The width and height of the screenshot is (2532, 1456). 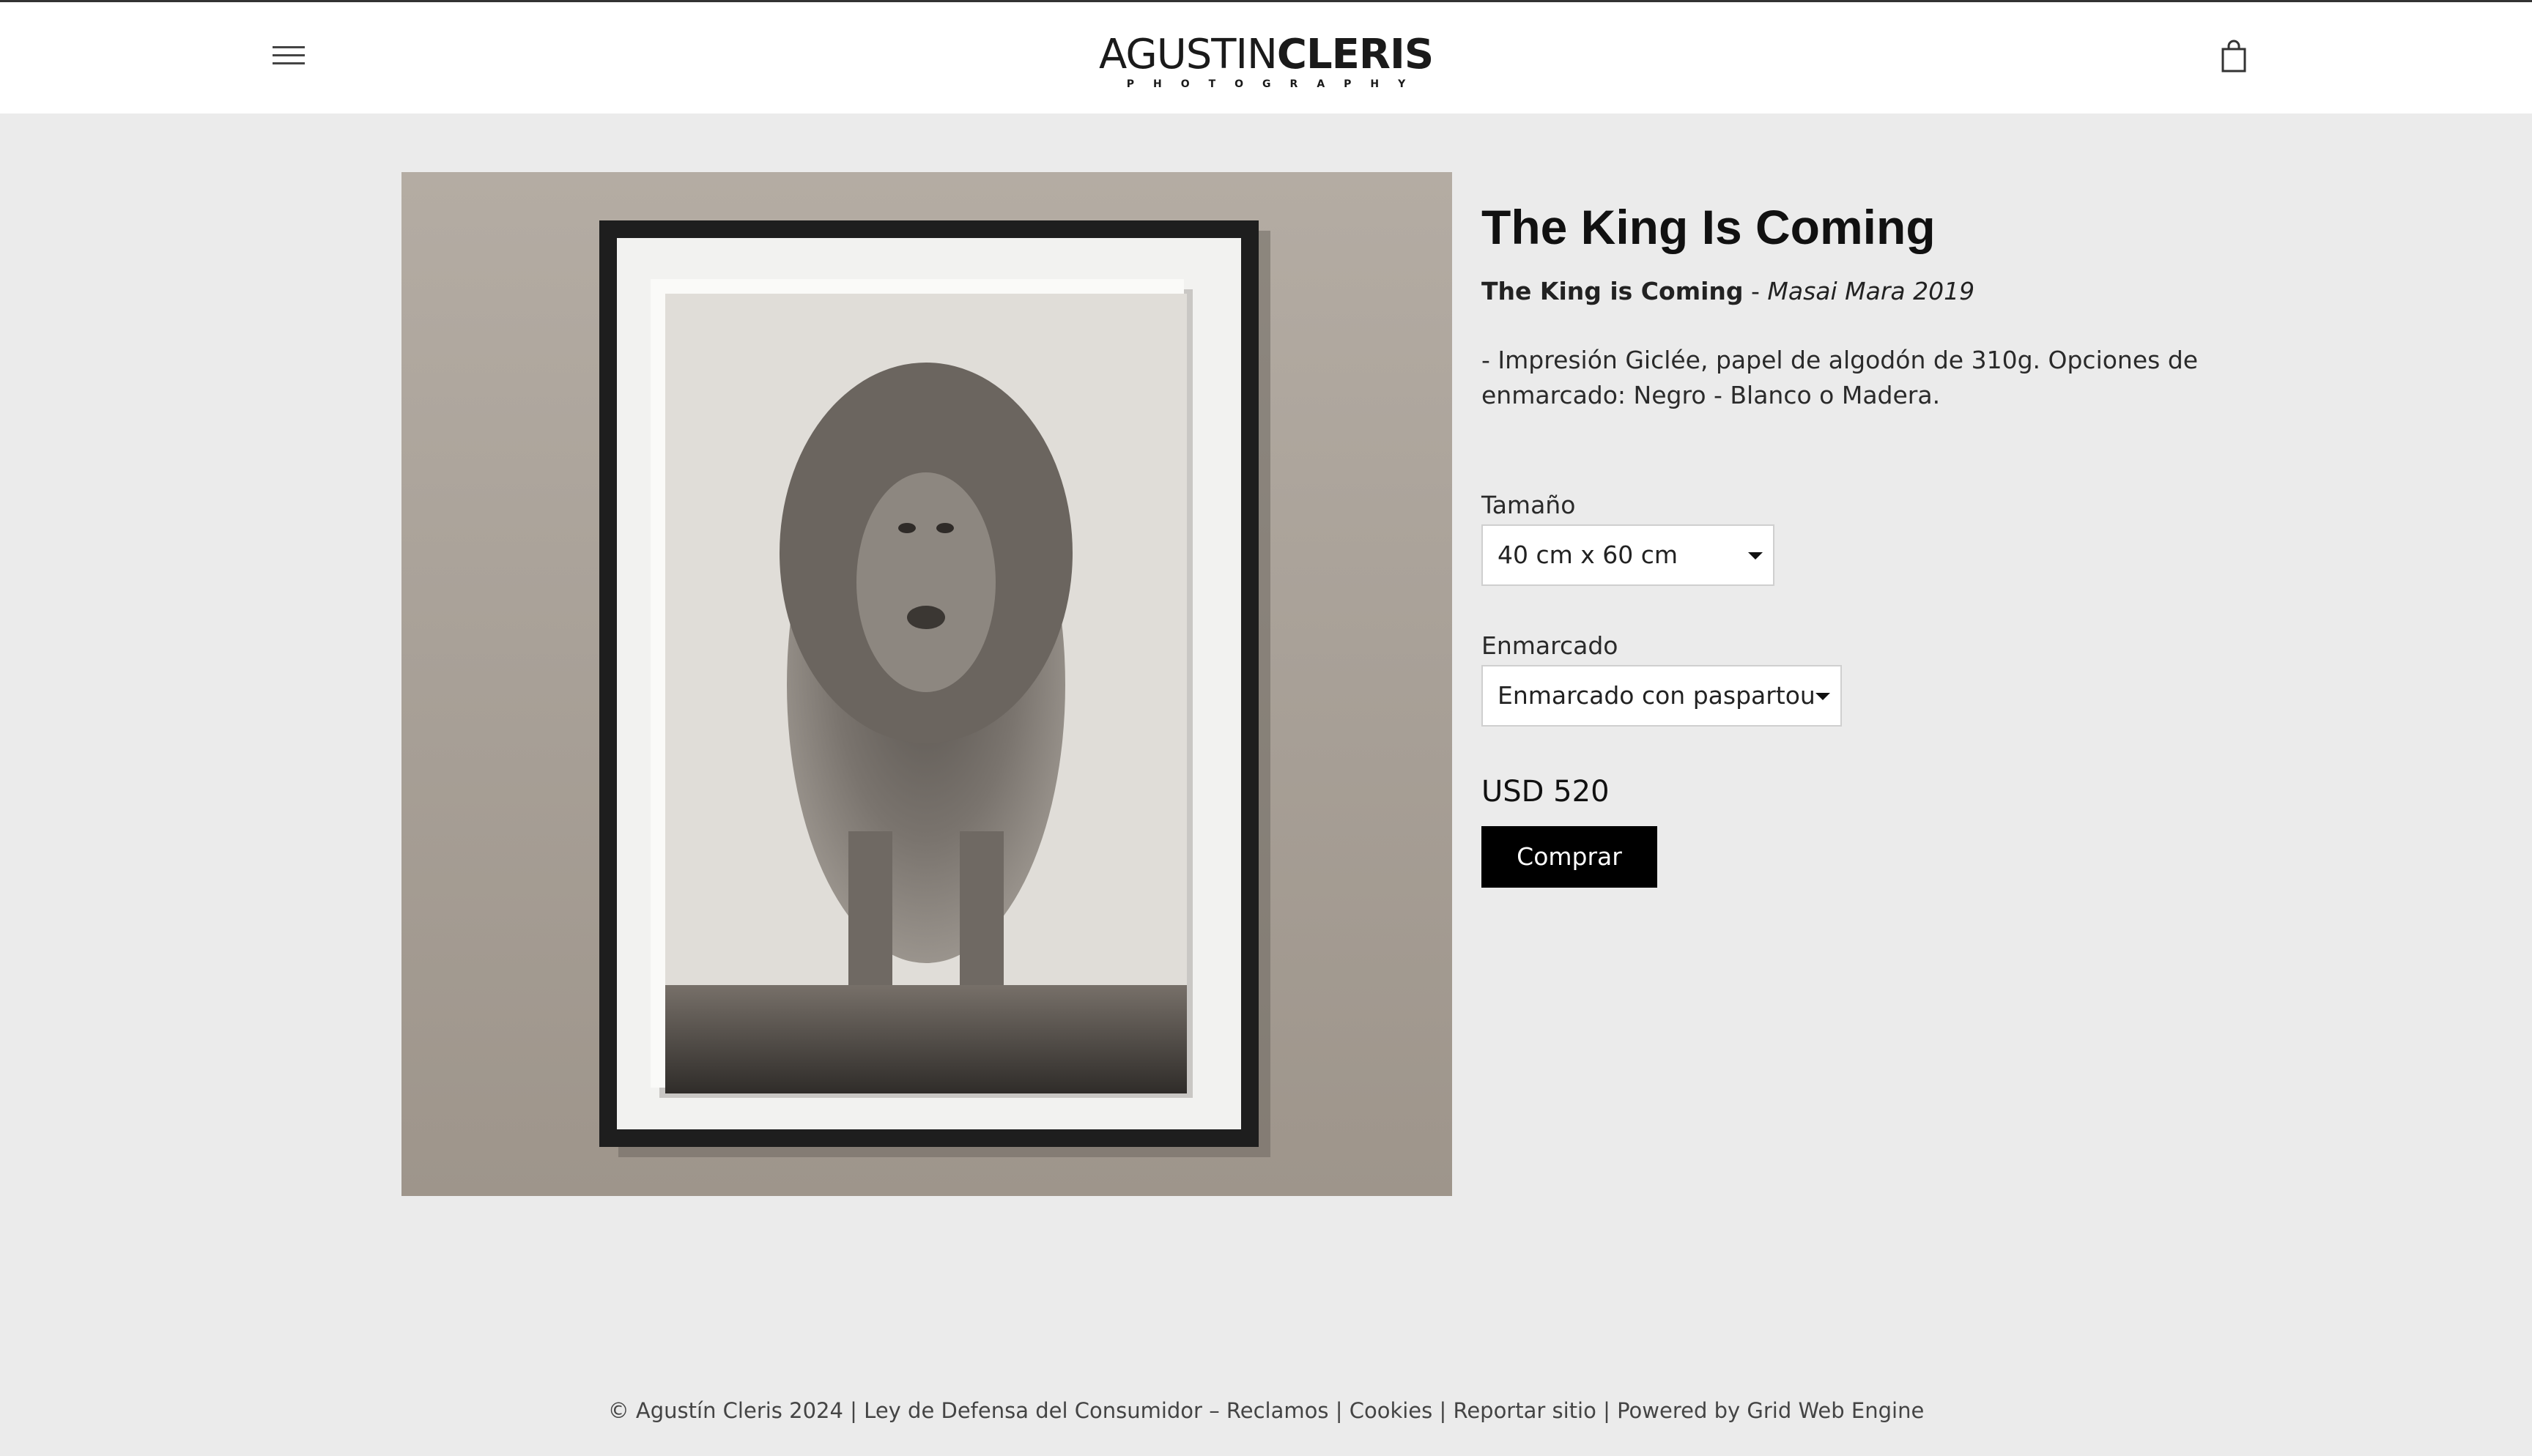 What do you see at coordinates (289, 57) in the screenshot?
I see `hamburger-menu-icon` at bounding box center [289, 57].